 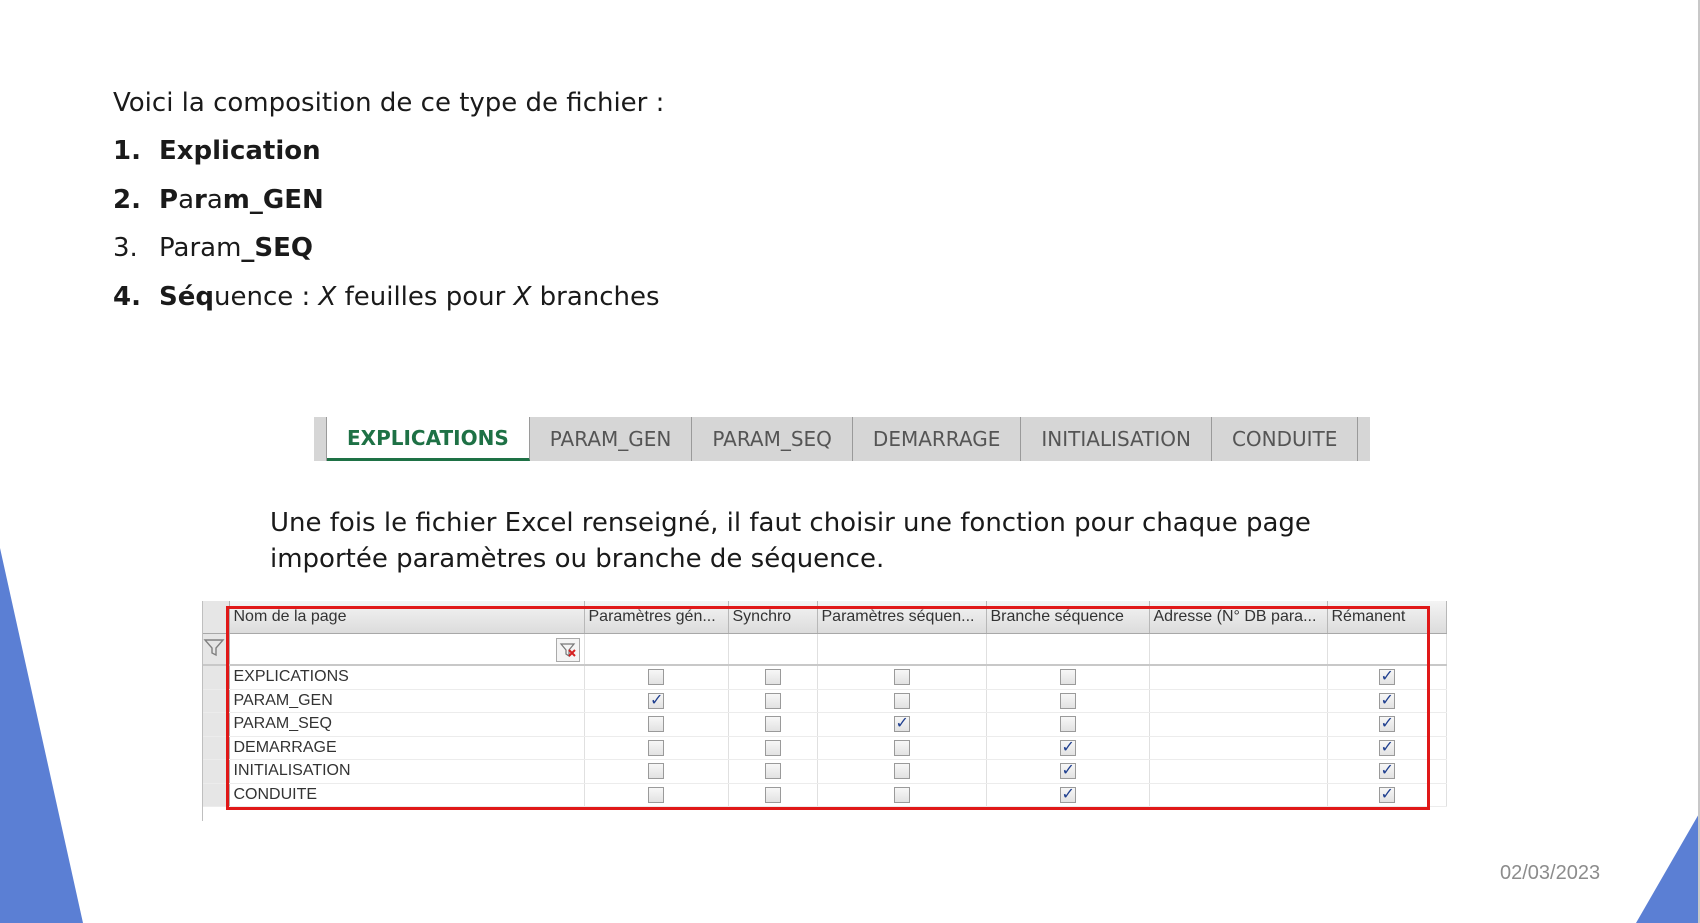 What do you see at coordinates (1285, 439) in the screenshot?
I see `sheet-tab-conduite: CONDUITE` at bounding box center [1285, 439].